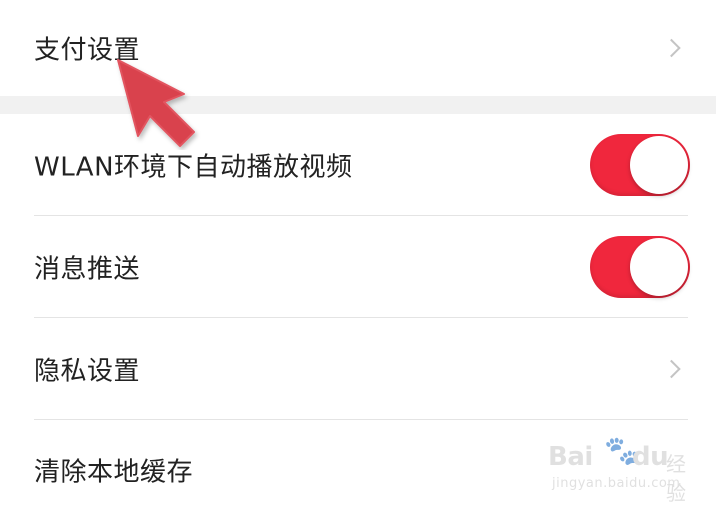 This screenshot has height=520, width=716. What do you see at coordinates (156, 103) in the screenshot?
I see `annotation-arrow-icon` at bounding box center [156, 103].